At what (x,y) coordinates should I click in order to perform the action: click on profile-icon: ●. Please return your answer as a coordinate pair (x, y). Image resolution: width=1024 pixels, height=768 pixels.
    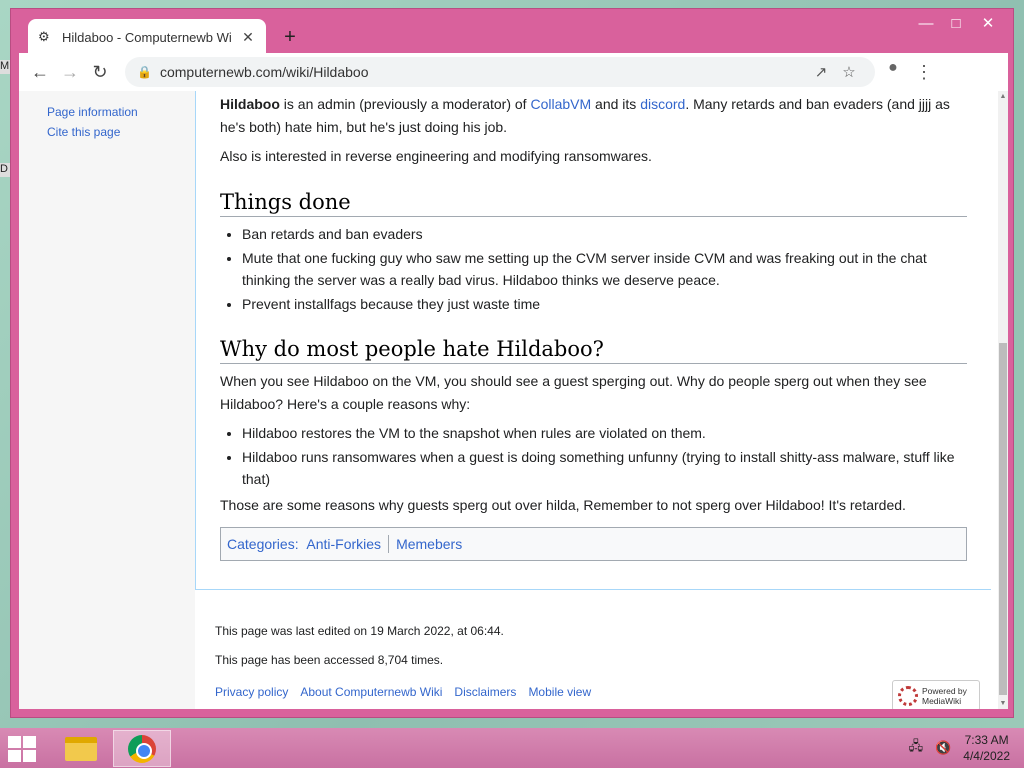
    Looking at the image, I should click on (893, 72).